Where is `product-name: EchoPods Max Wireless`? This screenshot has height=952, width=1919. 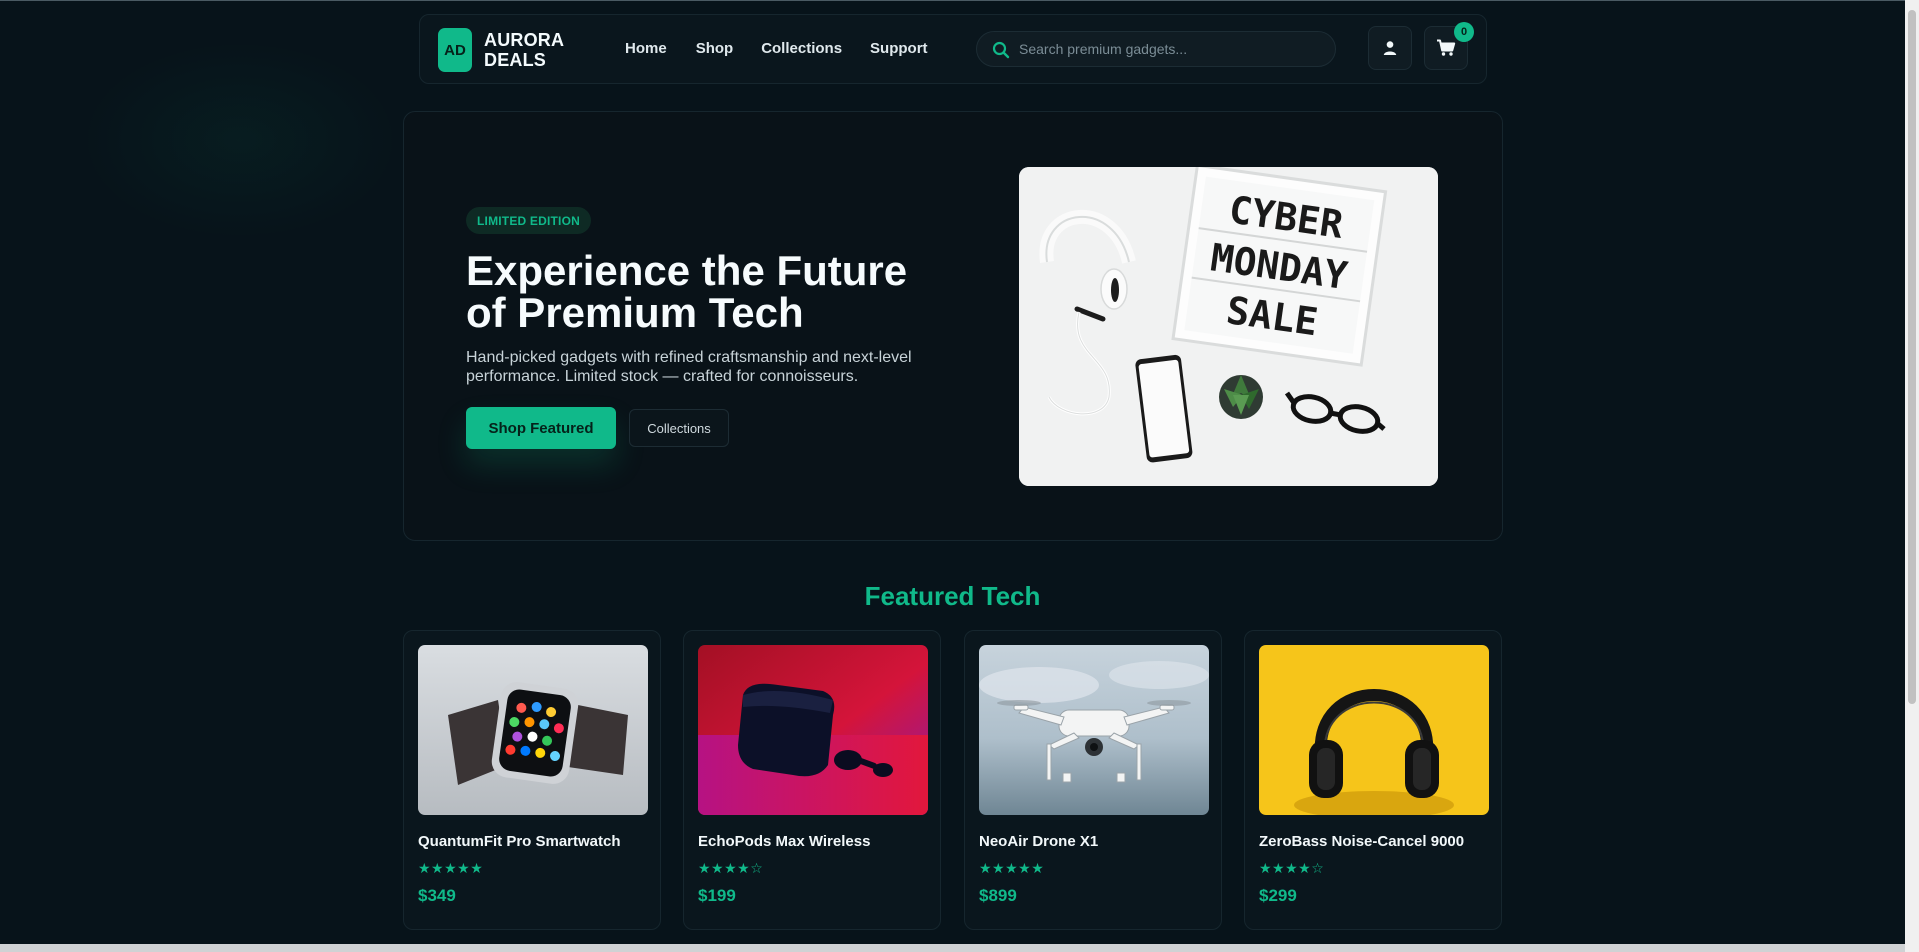 product-name: EchoPods Max Wireless is located at coordinates (784, 841).